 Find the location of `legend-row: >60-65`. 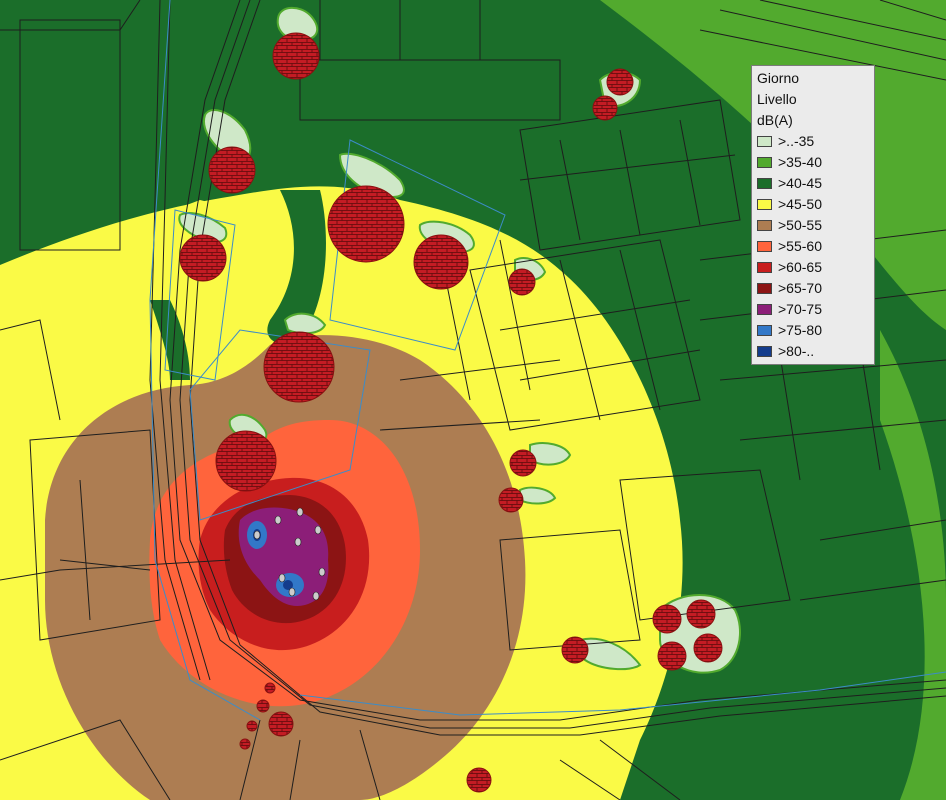

legend-row: >60-65 is located at coordinates (815, 267).